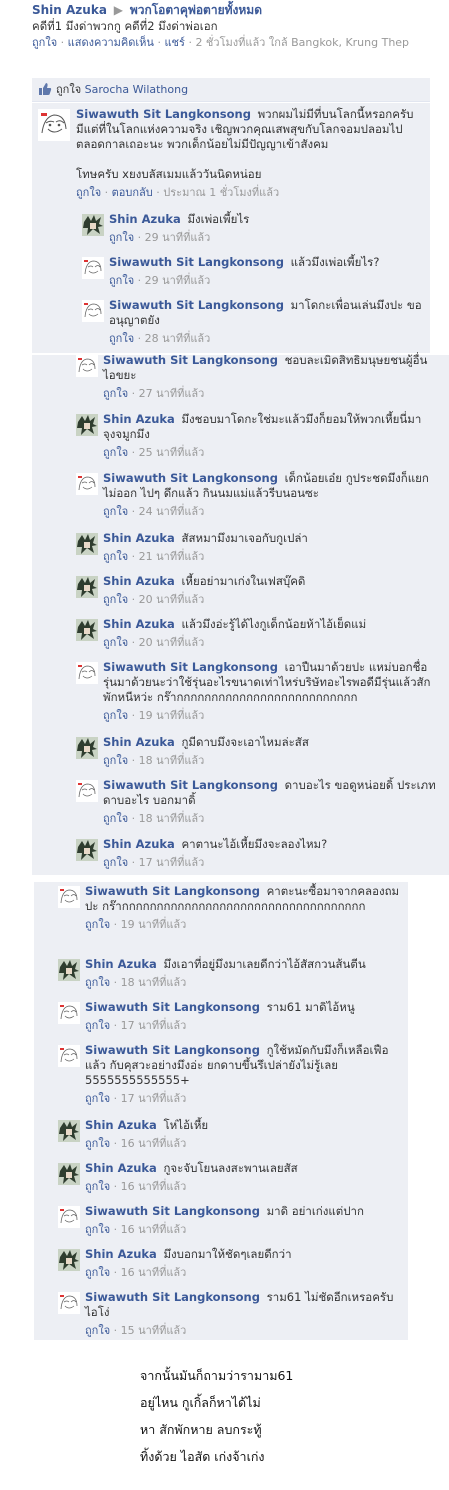  What do you see at coordinates (44, 42) in the screenshot?
I see `post-like-link: ถูกใจ` at bounding box center [44, 42].